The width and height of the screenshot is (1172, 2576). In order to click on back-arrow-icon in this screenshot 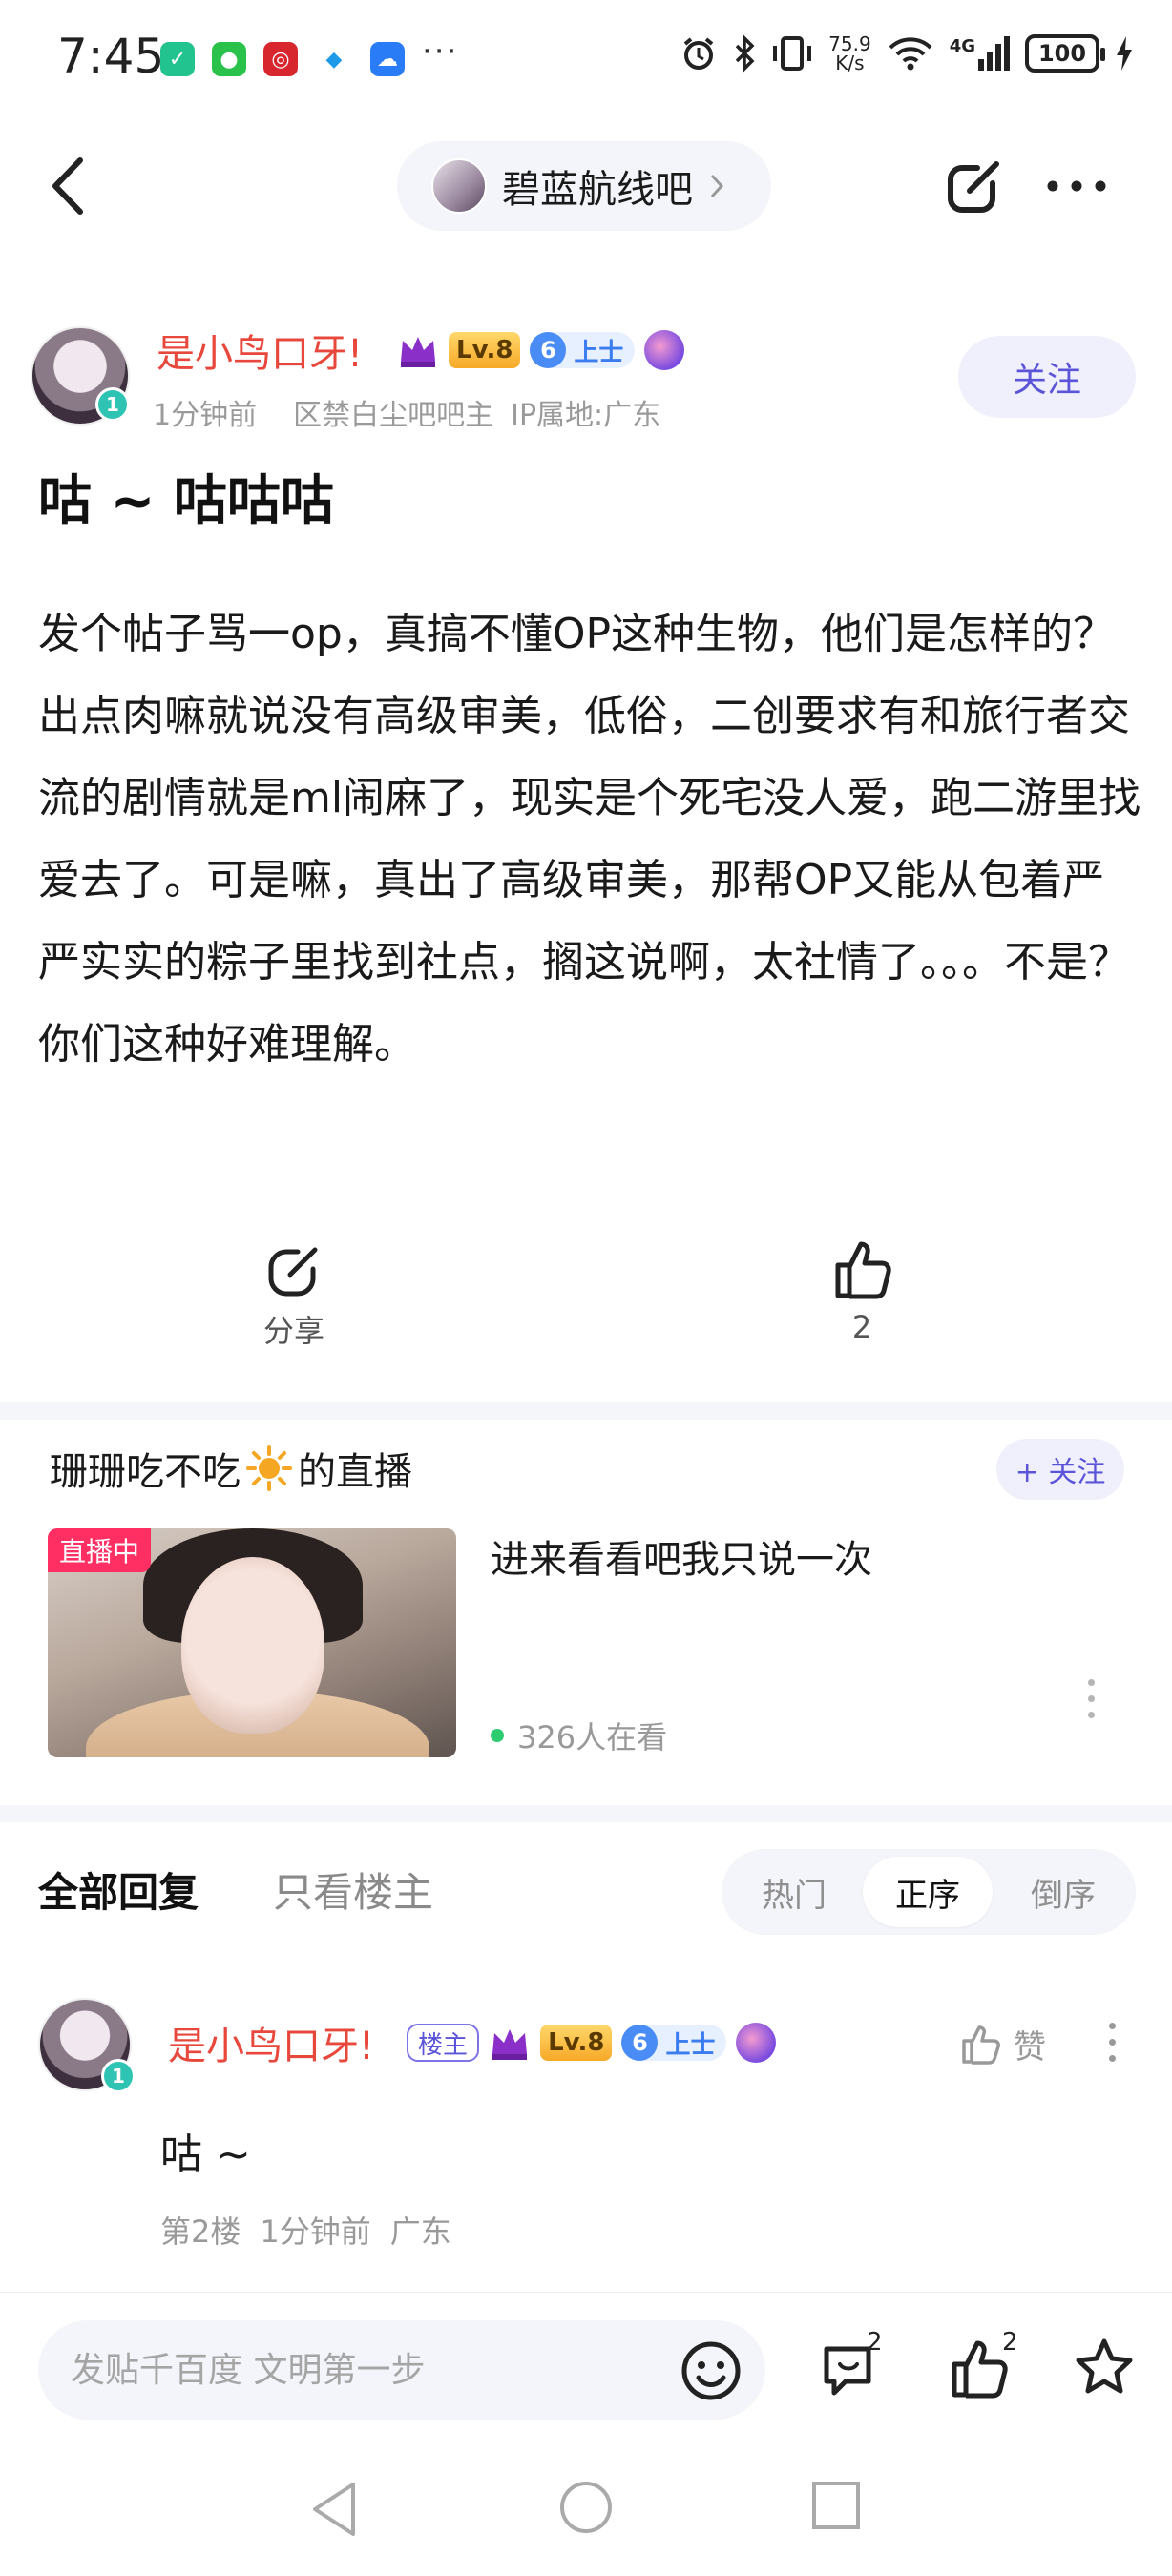, I will do `click(68, 186)`.